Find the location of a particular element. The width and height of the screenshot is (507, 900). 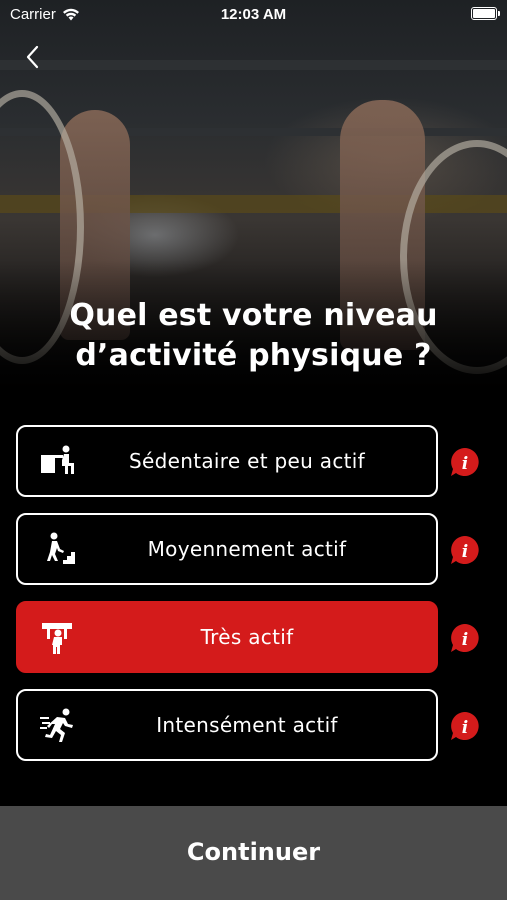

continue-button: Continuer is located at coordinates (253, 853).